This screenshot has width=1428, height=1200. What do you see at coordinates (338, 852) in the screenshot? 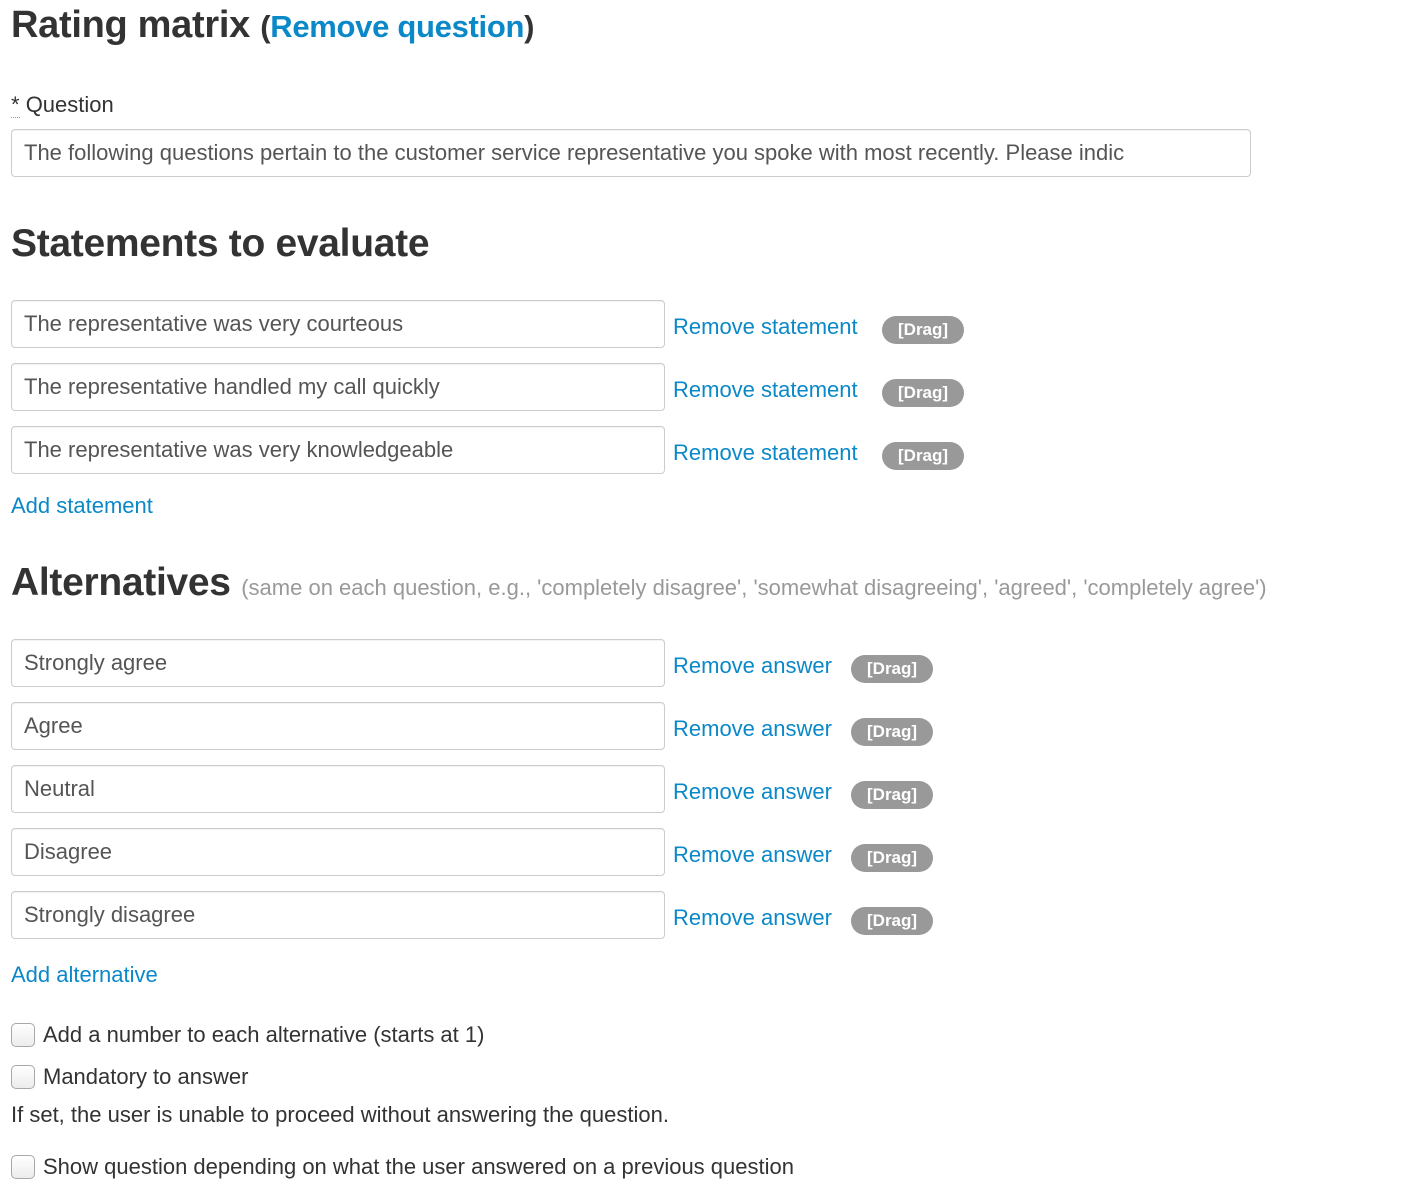
I see `alternative-input: Disagree` at bounding box center [338, 852].